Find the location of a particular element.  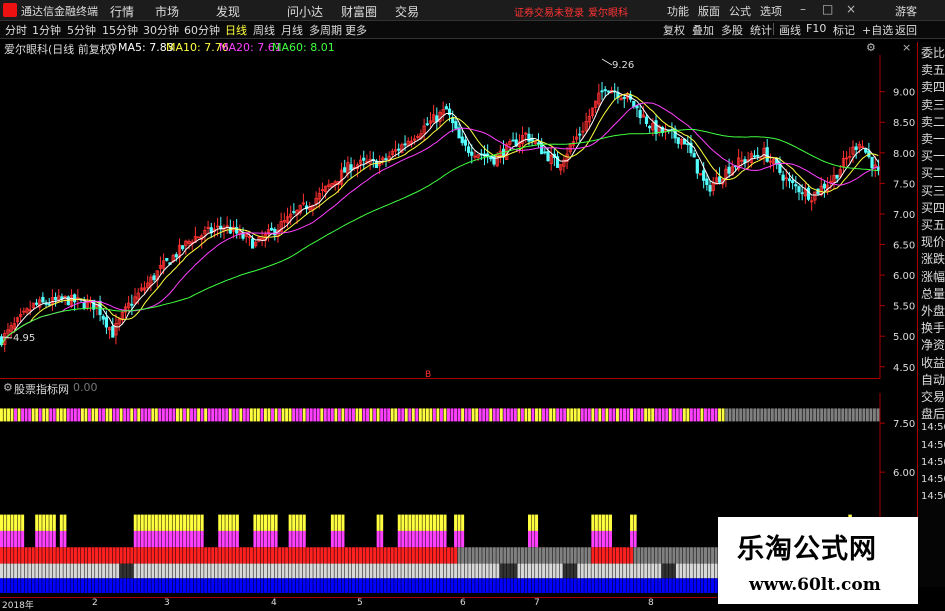

adjust-button: 复权 is located at coordinates (674, 30).